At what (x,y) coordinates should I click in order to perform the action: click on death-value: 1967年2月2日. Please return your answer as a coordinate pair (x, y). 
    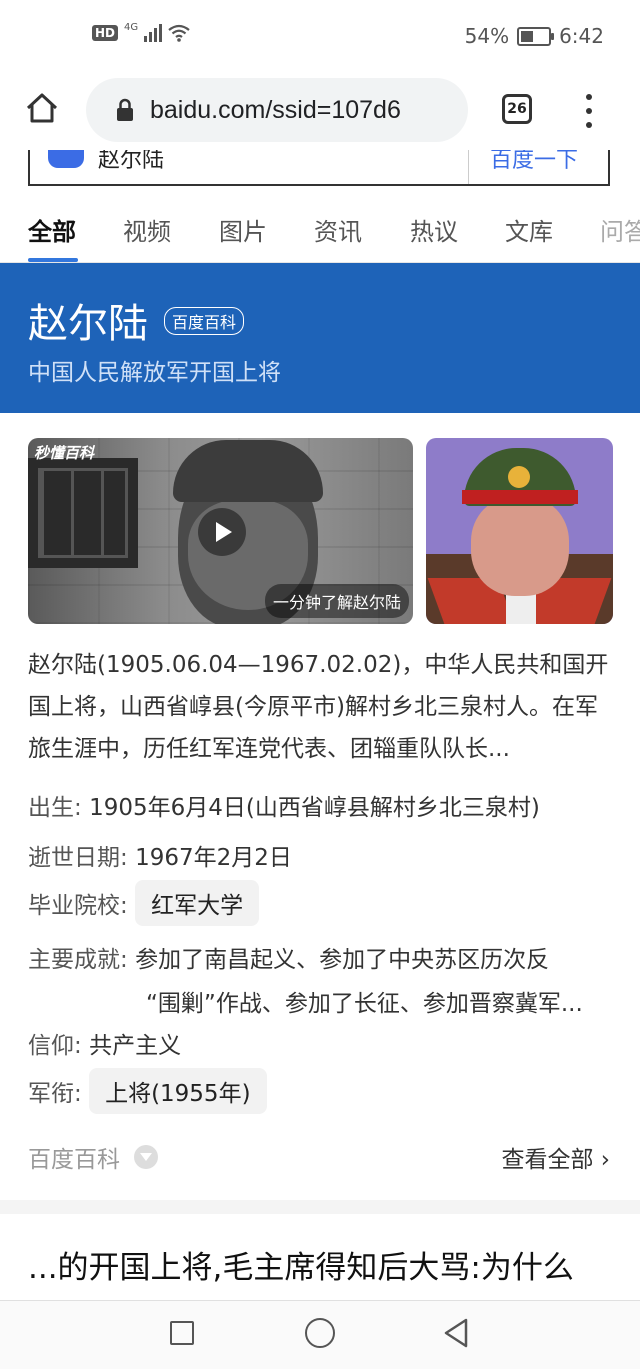
    Looking at the image, I should click on (213, 858).